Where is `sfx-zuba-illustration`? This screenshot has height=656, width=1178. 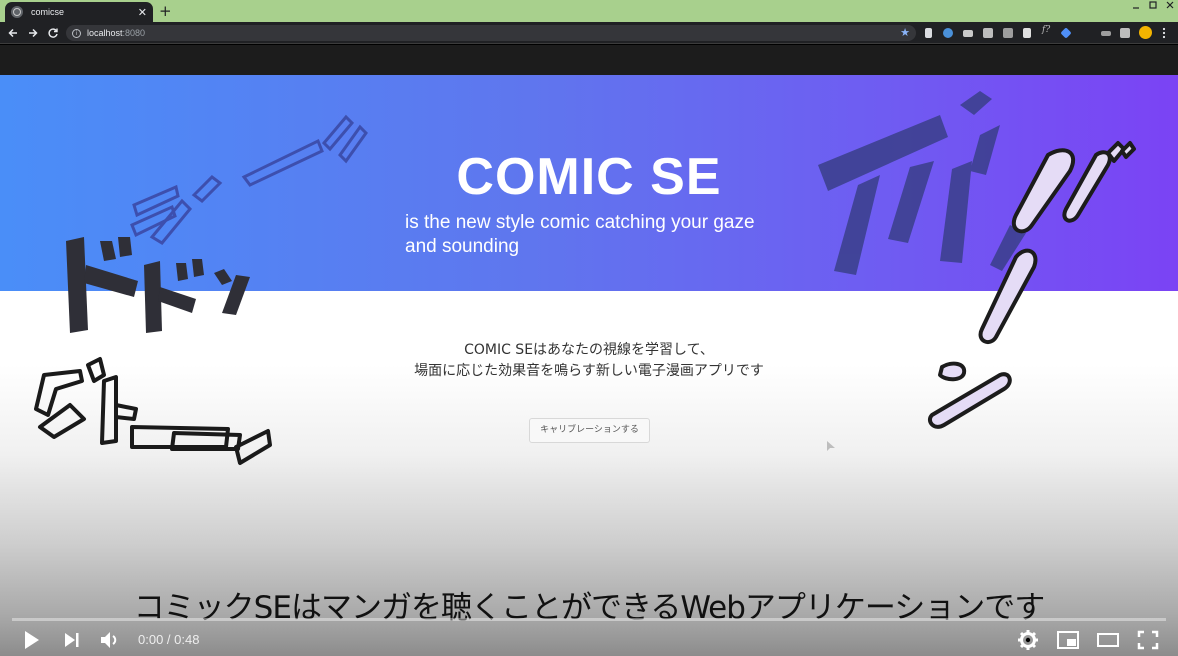 sfx-zuba-illustration is located at coordinates (922, 183).